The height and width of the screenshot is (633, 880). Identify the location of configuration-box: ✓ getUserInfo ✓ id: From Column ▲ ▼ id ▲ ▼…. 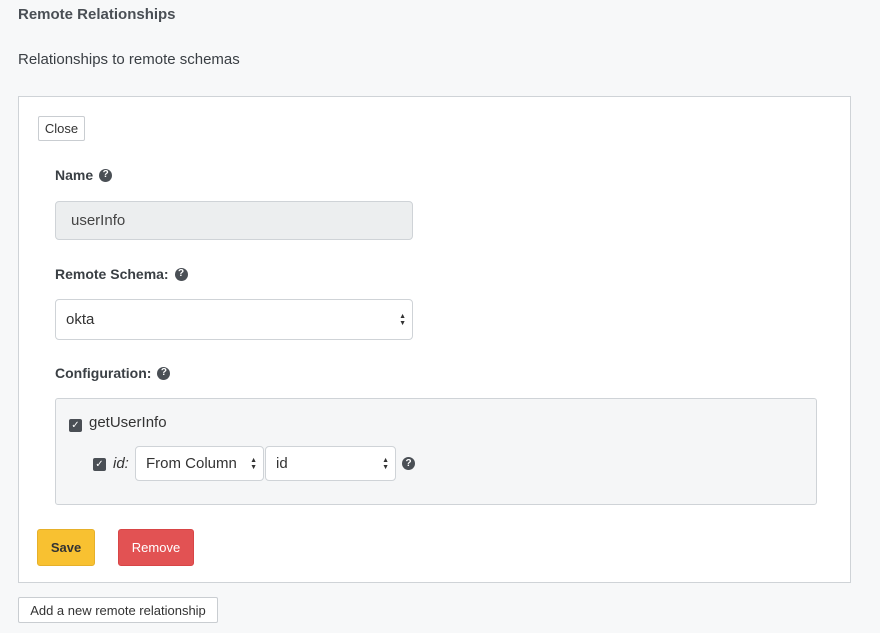
(436, 451).